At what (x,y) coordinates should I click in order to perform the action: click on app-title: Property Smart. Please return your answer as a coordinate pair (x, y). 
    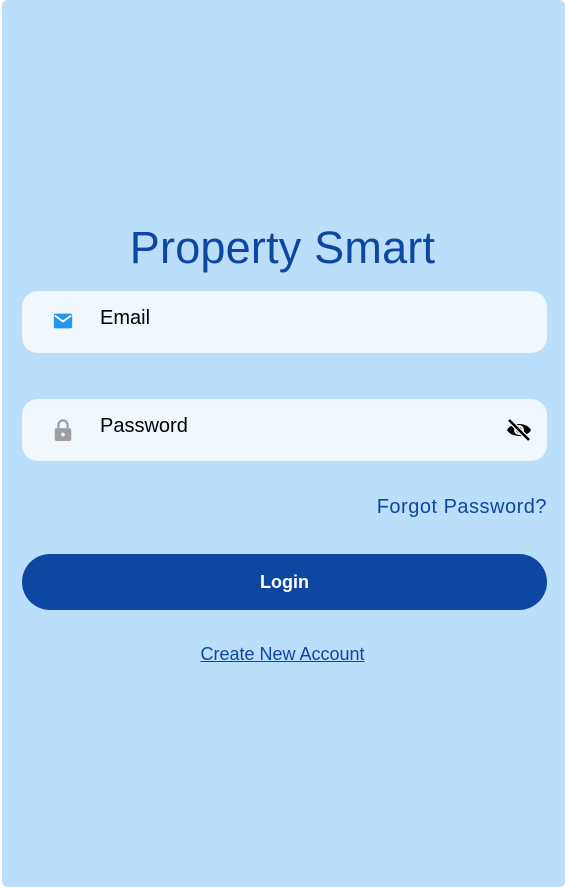
    Looking at the image, I should click on (282, 247).